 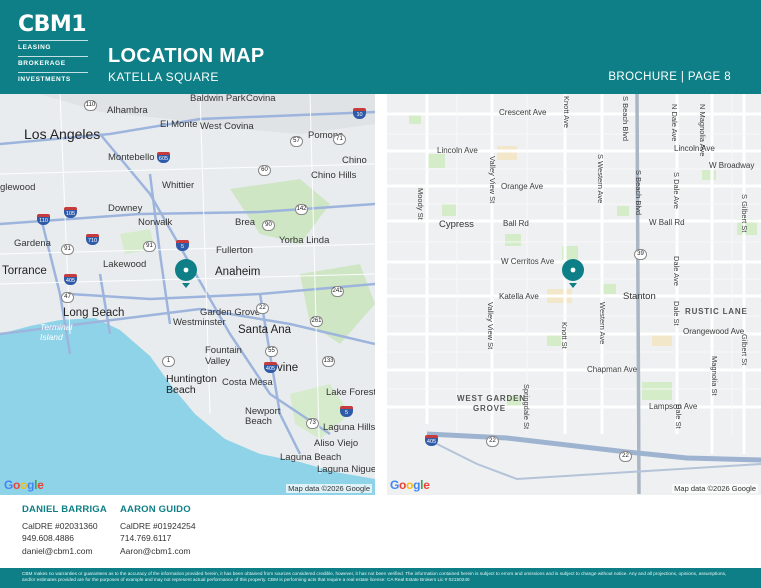 What do you see at coordinates (227, 126) in the screenshot?
I see `label-west-covina: West Covina` at bounding box center [227, 126].